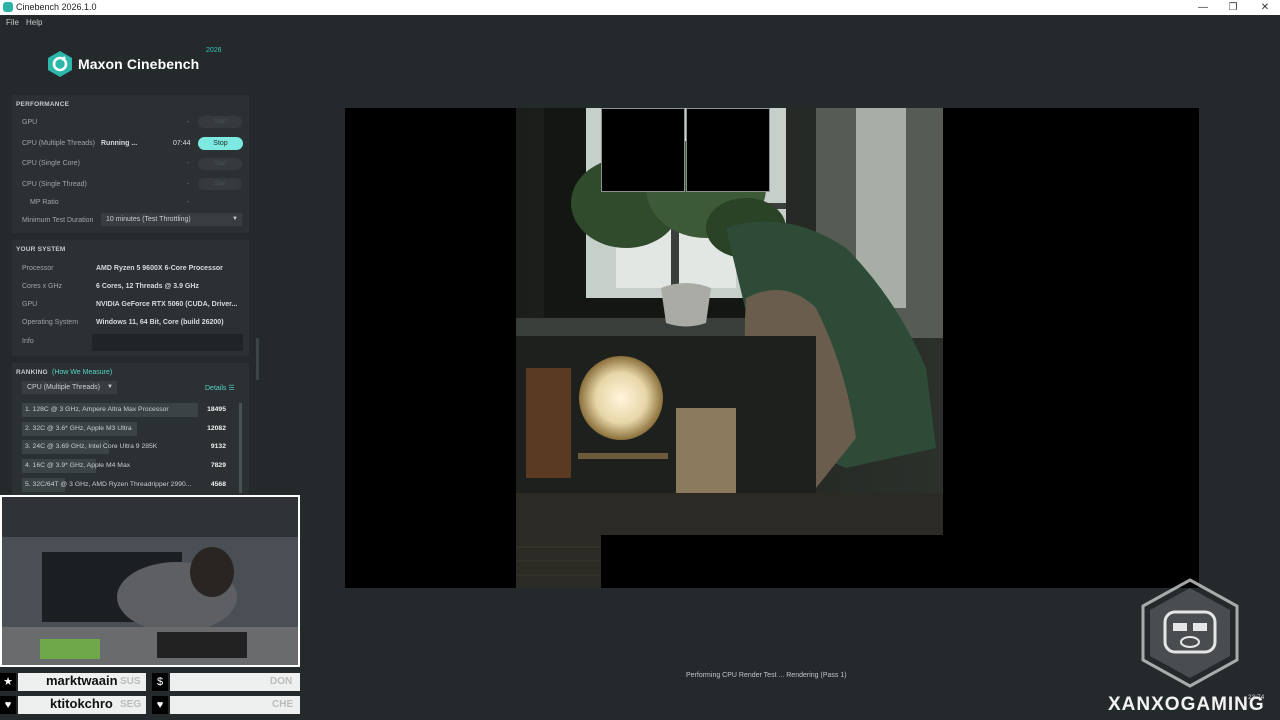  I want to click on mp-ratio-value: -, so click(188, 202).